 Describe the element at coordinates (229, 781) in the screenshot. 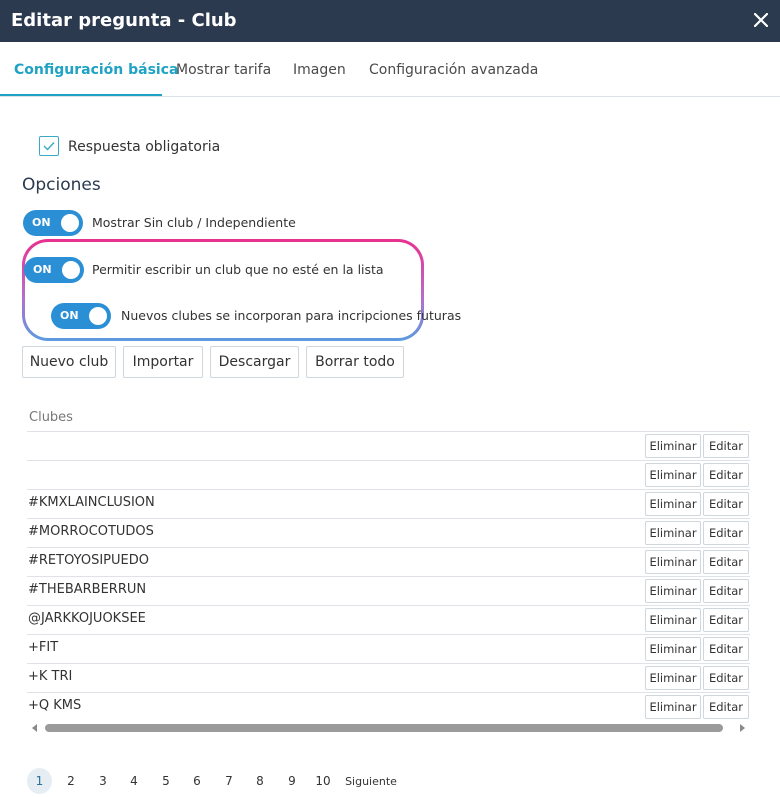

I see `page-7: 7` at that location.